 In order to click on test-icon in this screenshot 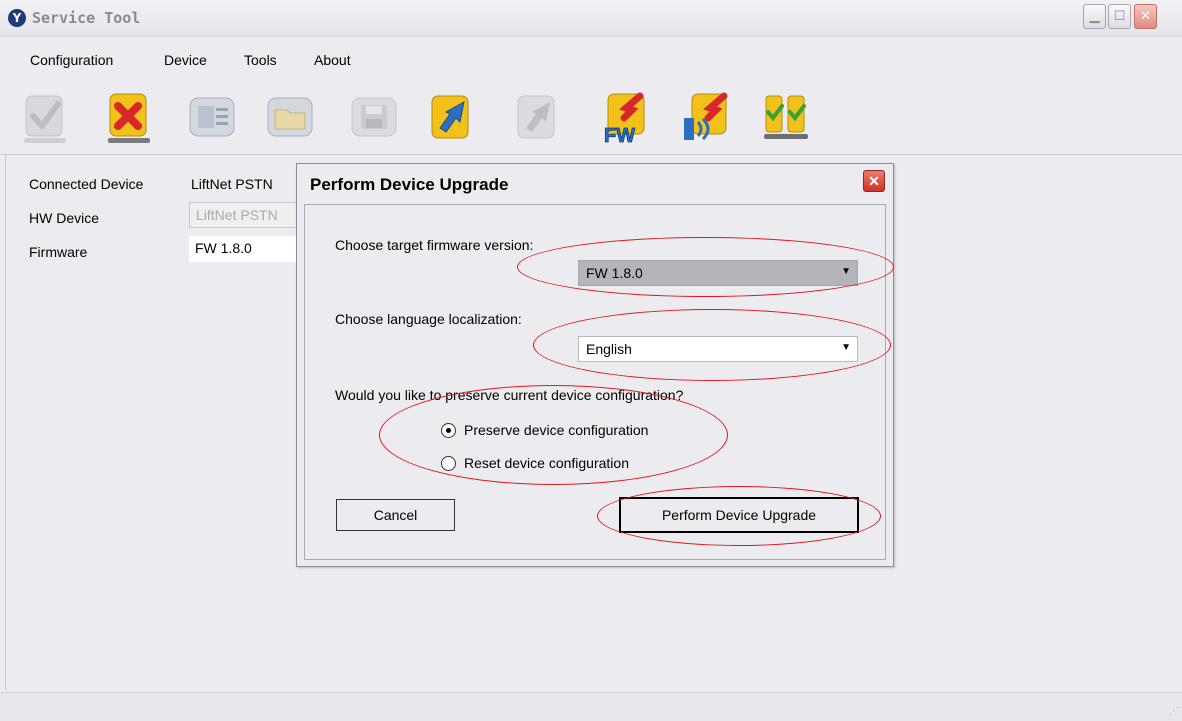, I will do `click(786, 117)`.